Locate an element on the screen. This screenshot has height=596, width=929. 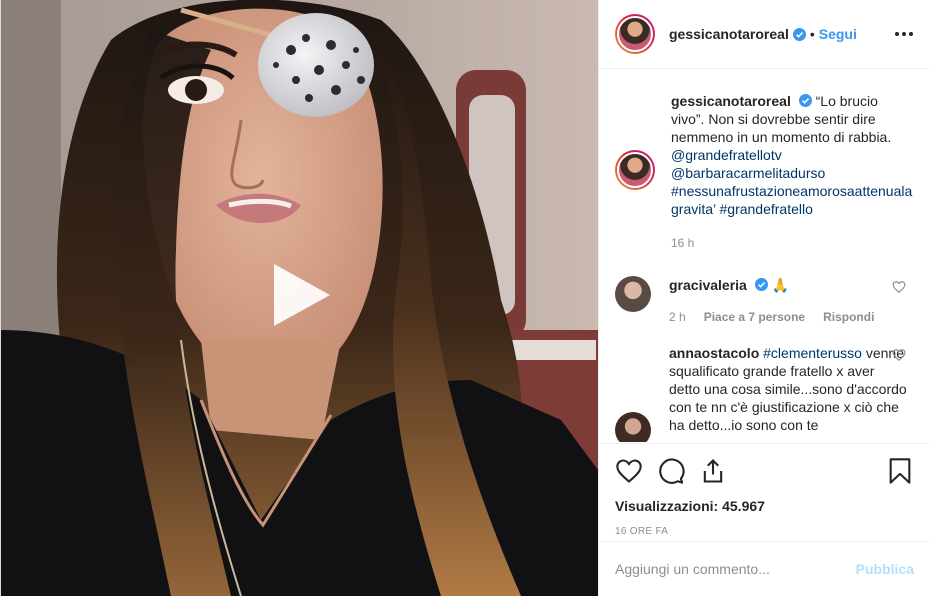
comment-username: annaostacolo is located at coordinates (714, 353).